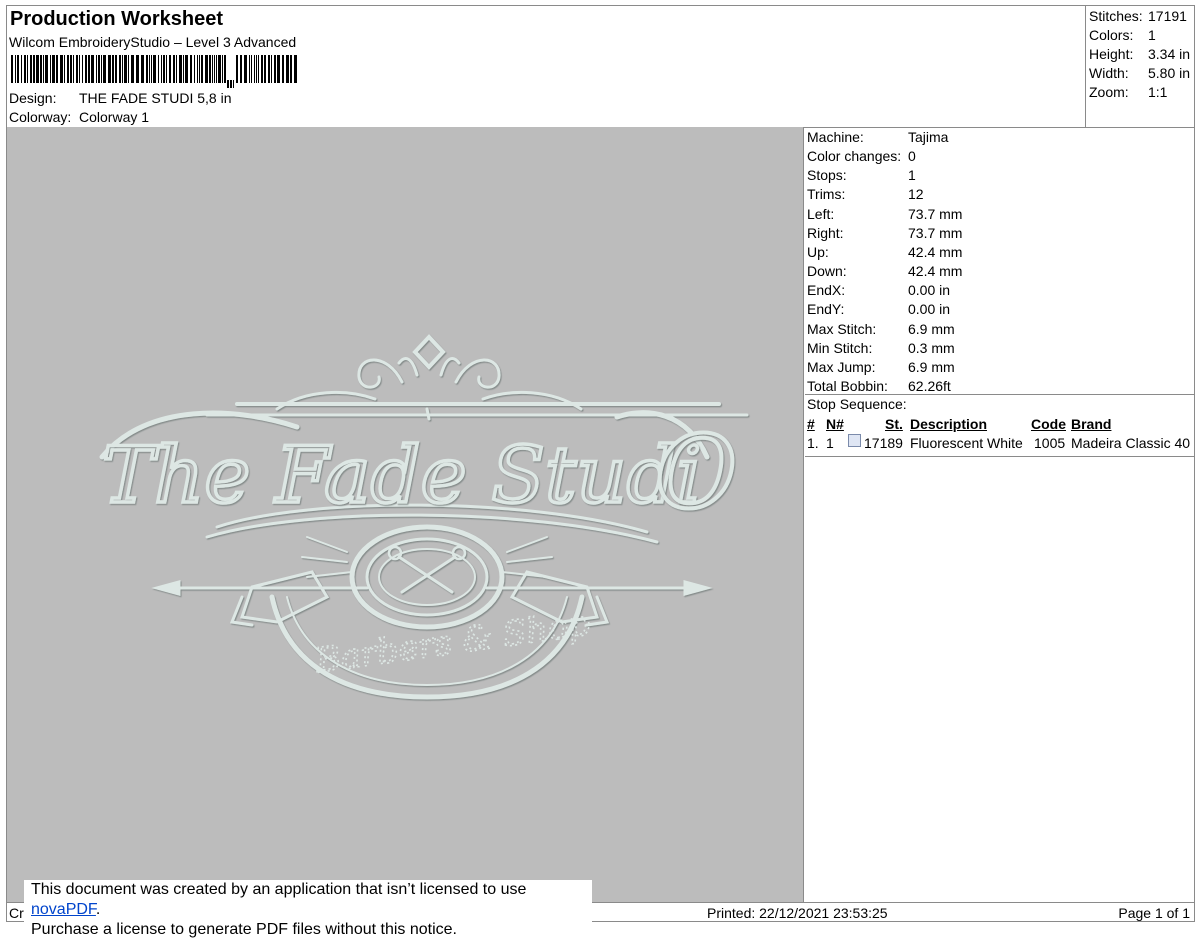 The image size is (1200, 940). Describe the element at coordinates (878, 290) in the screenshot. I see `info-row: EndX: 0.00 in` at that location.